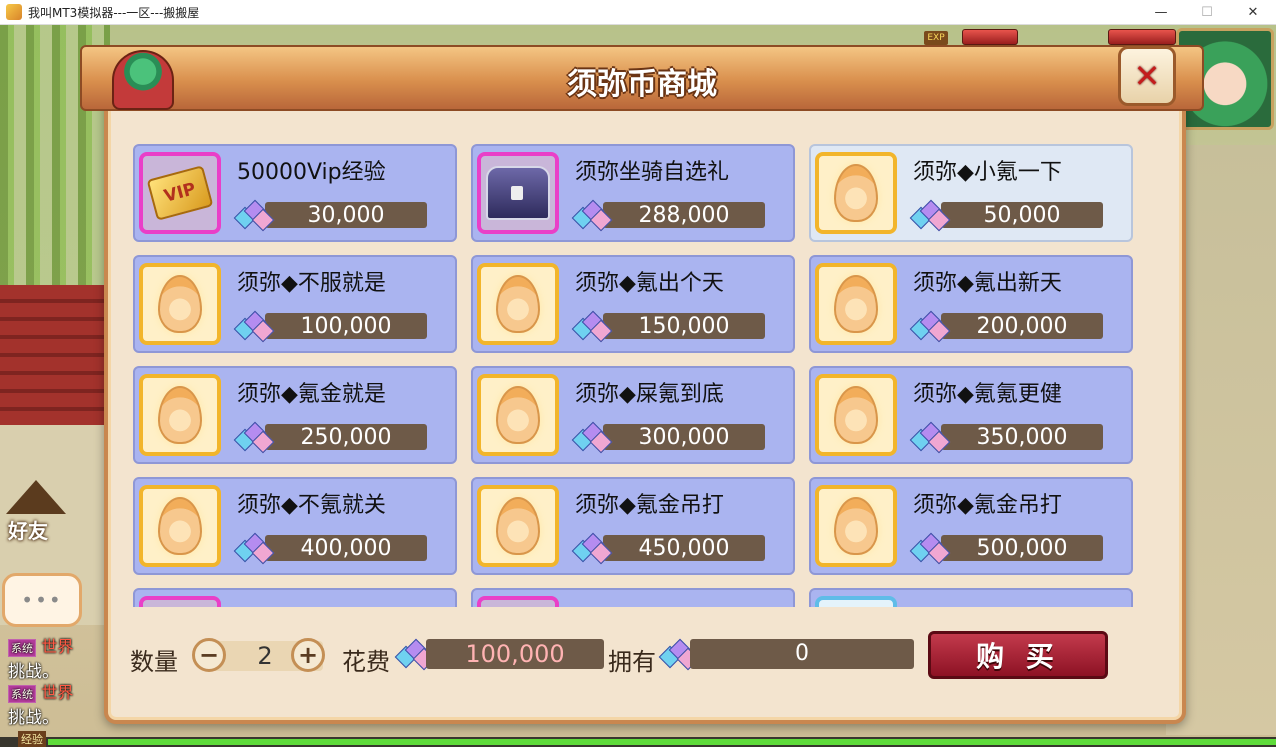 This screenshot has width=1276, height=747. What do you see at coordinates (936, 38) in the screenshot?
I see `exp-badge: EXP` at bounding box center [936, 38].